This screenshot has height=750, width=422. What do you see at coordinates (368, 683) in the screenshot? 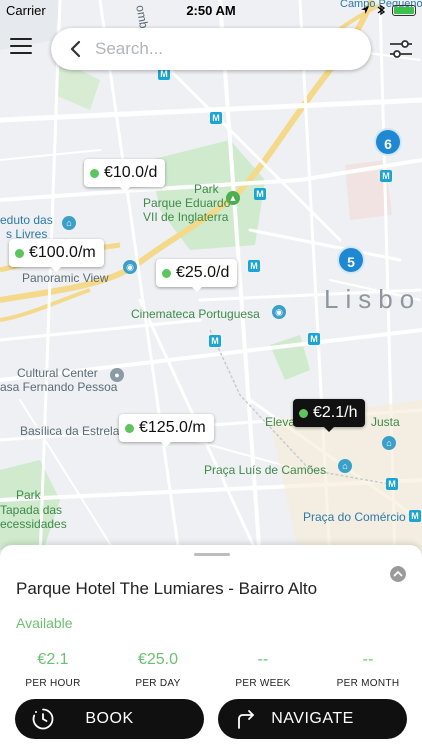
I see `rate-label: PER MONTH` at bounding box center [368, 683].